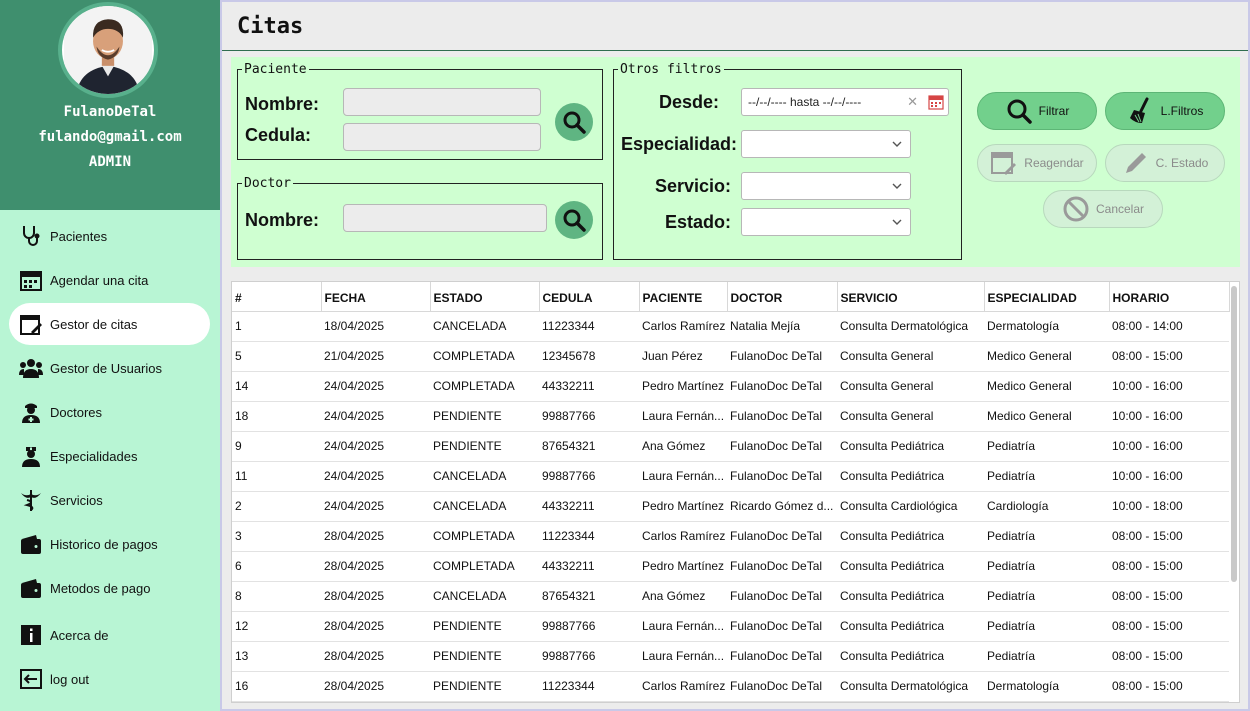  What do you see at coordinates (589, 386) in the screenshot?
I see `table-cell: 44332211` at bounding box center [589, 386].